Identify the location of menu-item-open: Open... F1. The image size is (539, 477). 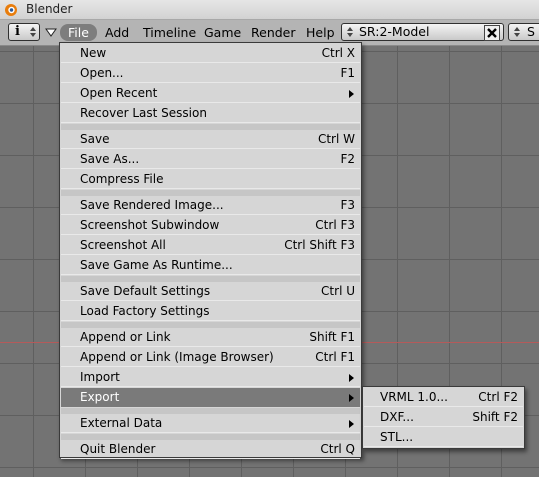
(210, 73).